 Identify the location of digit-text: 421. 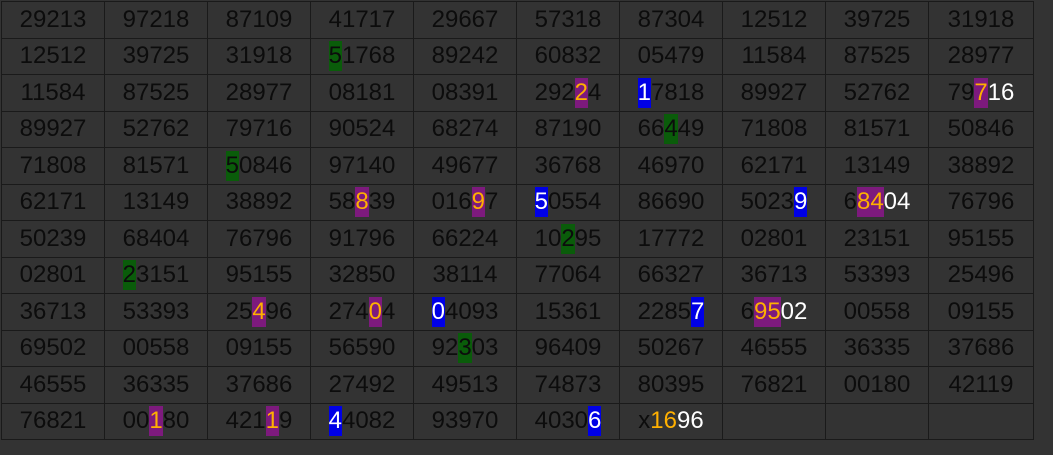
(245, 421).